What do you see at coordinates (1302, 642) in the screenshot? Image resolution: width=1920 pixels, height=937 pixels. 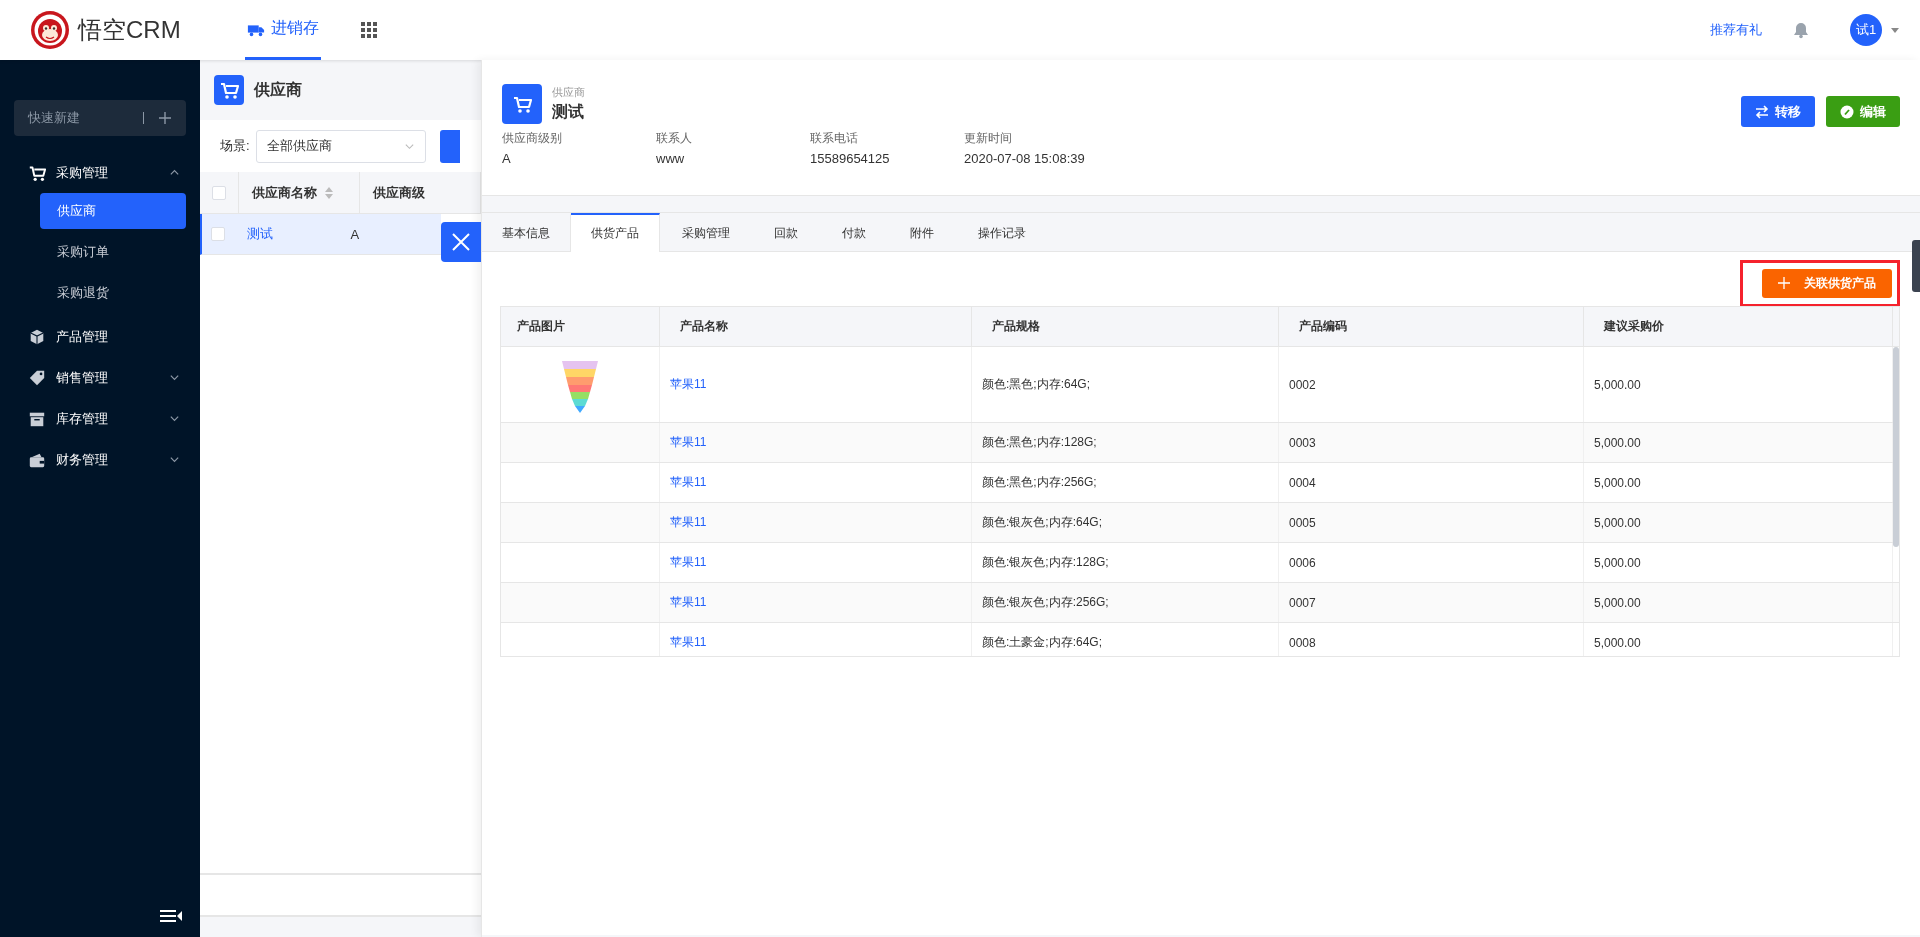 I see `table-cell: 0008` at bounding box center [1302, 642].